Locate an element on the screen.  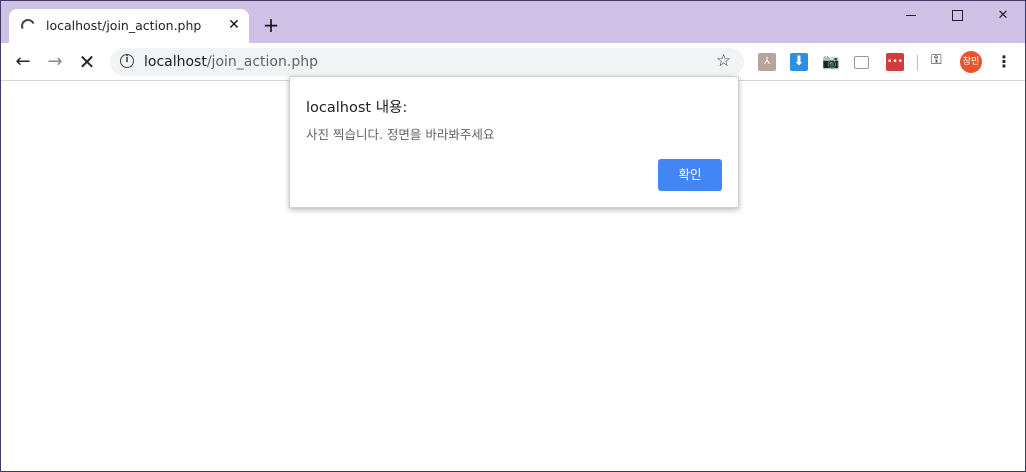
url-host: localhost is located at coordinates (175, 62).